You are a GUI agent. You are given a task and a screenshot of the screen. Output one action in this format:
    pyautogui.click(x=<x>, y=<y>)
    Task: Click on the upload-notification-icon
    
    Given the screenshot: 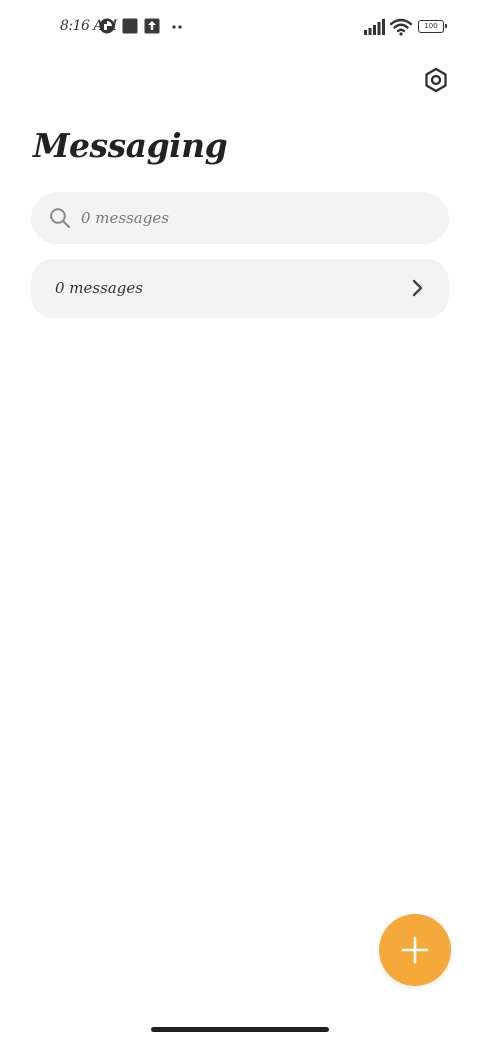 What is the action you would take?
    pyautogui.click(x=152, y=26)
    